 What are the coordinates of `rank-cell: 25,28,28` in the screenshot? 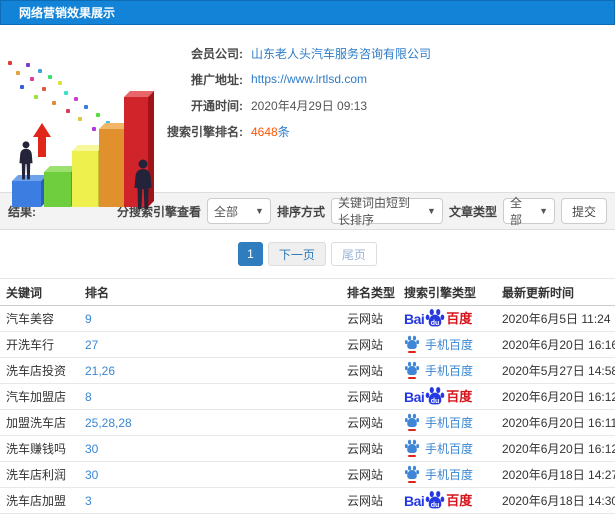 It's located at (214, 422).